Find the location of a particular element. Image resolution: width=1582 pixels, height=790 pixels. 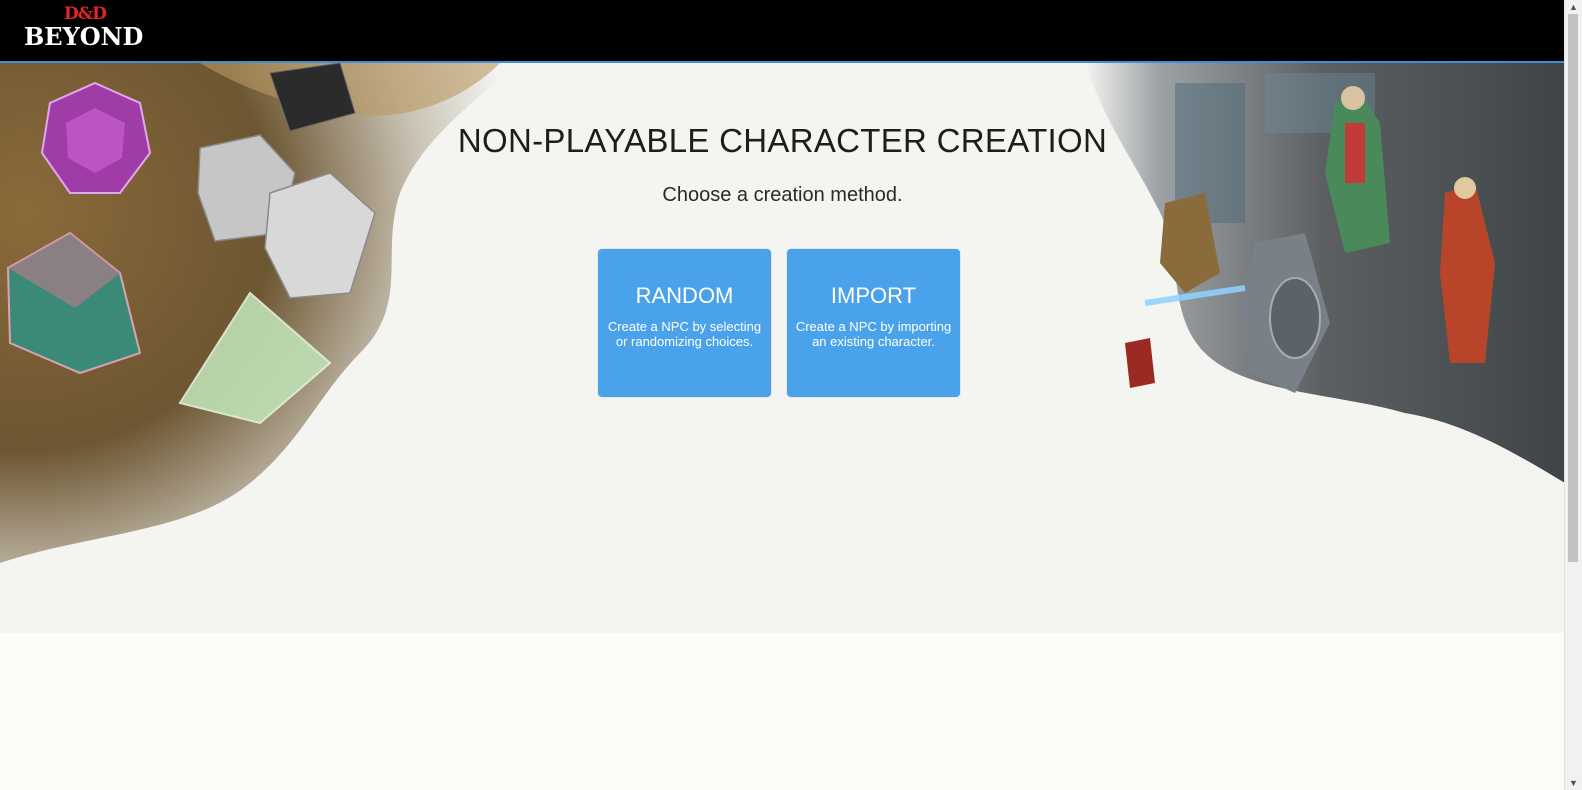

logo-wordmark: BEYOND is located at coordinates (84, 36).